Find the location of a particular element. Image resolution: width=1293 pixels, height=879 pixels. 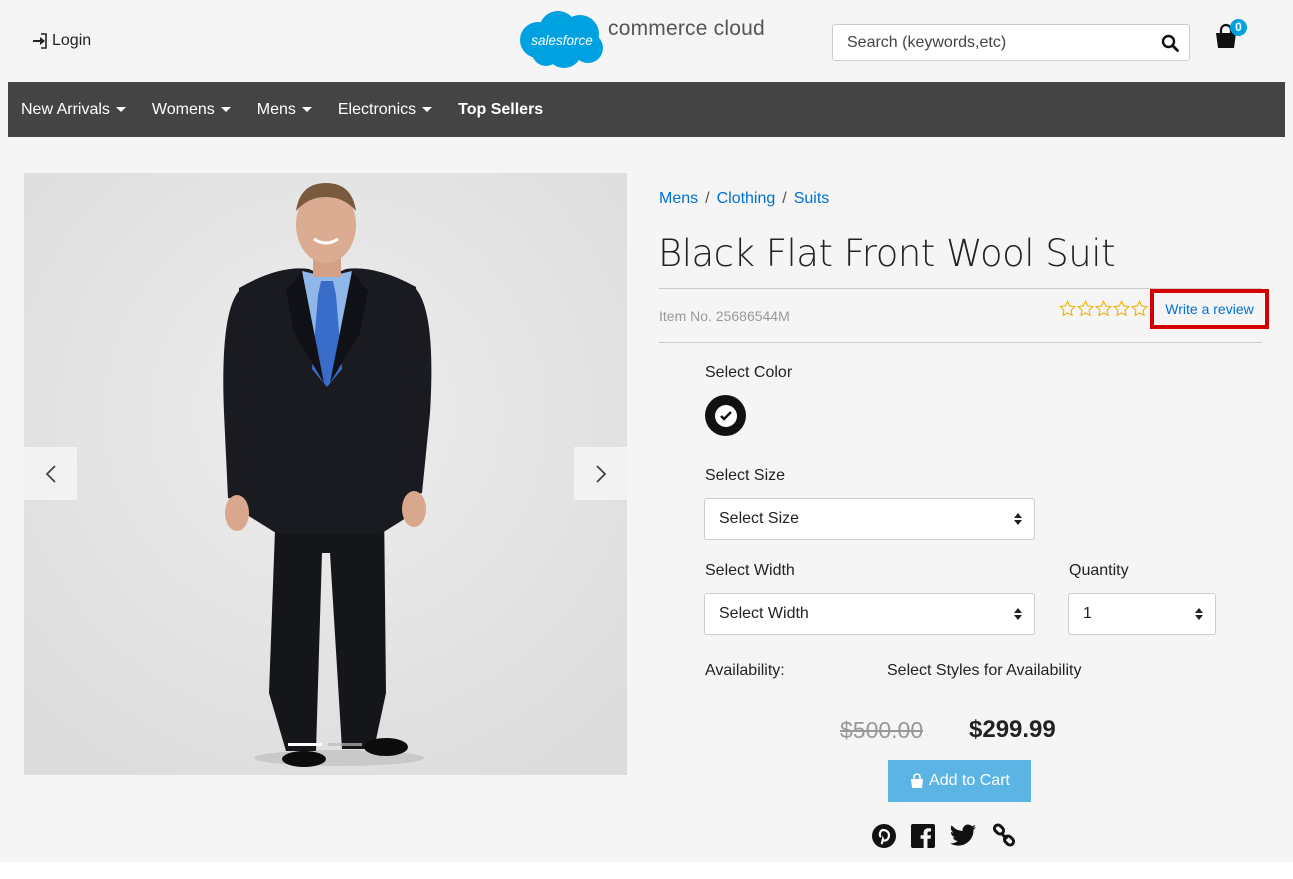

width-select-value: Select Width is located at coordinates (764, 613).